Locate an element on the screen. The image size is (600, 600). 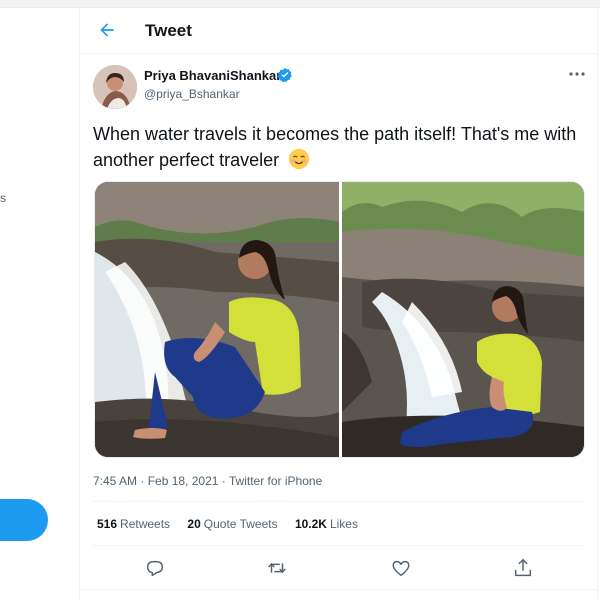
author-name: Priya BhavaniShankar is located at coordinates (212, 75).